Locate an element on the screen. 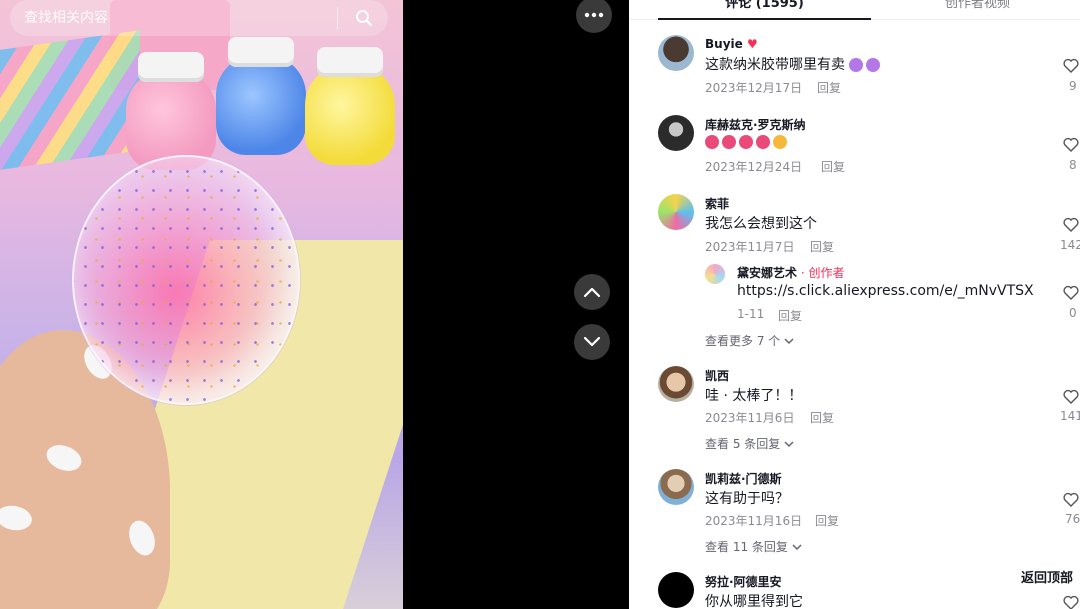 The height and width of the screenshot is (609, 1080). comment-username: 凯西 is located at coordinates (717, 375).